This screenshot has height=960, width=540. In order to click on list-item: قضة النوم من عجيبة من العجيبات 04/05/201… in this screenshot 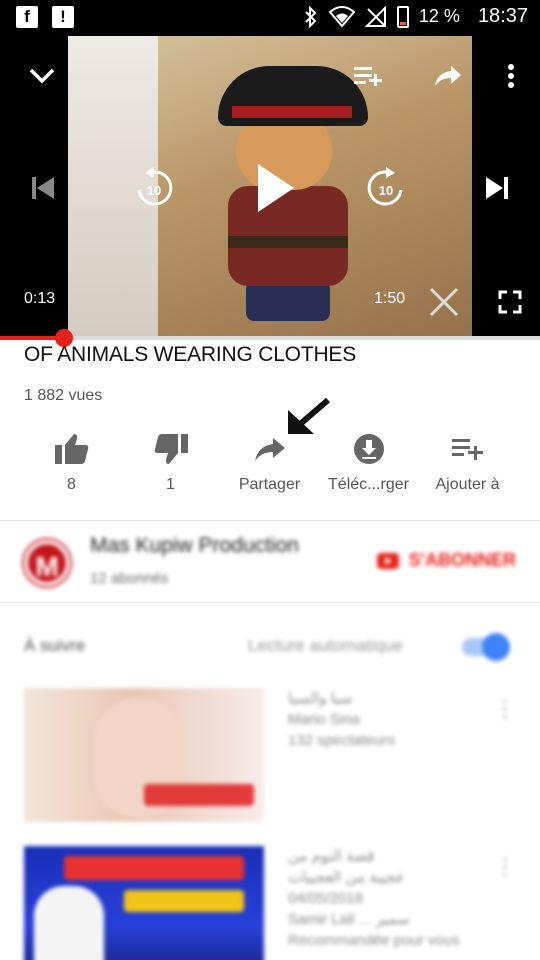, I will do `click(270, 903)`.